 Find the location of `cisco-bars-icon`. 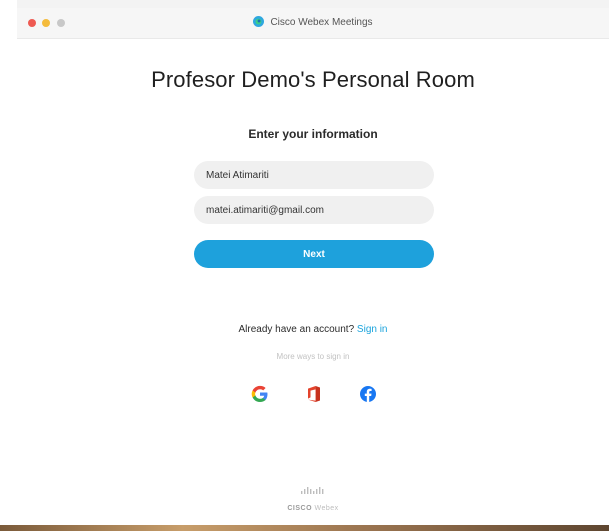

cisco-bars-icon is located at coordinates (312, 490).